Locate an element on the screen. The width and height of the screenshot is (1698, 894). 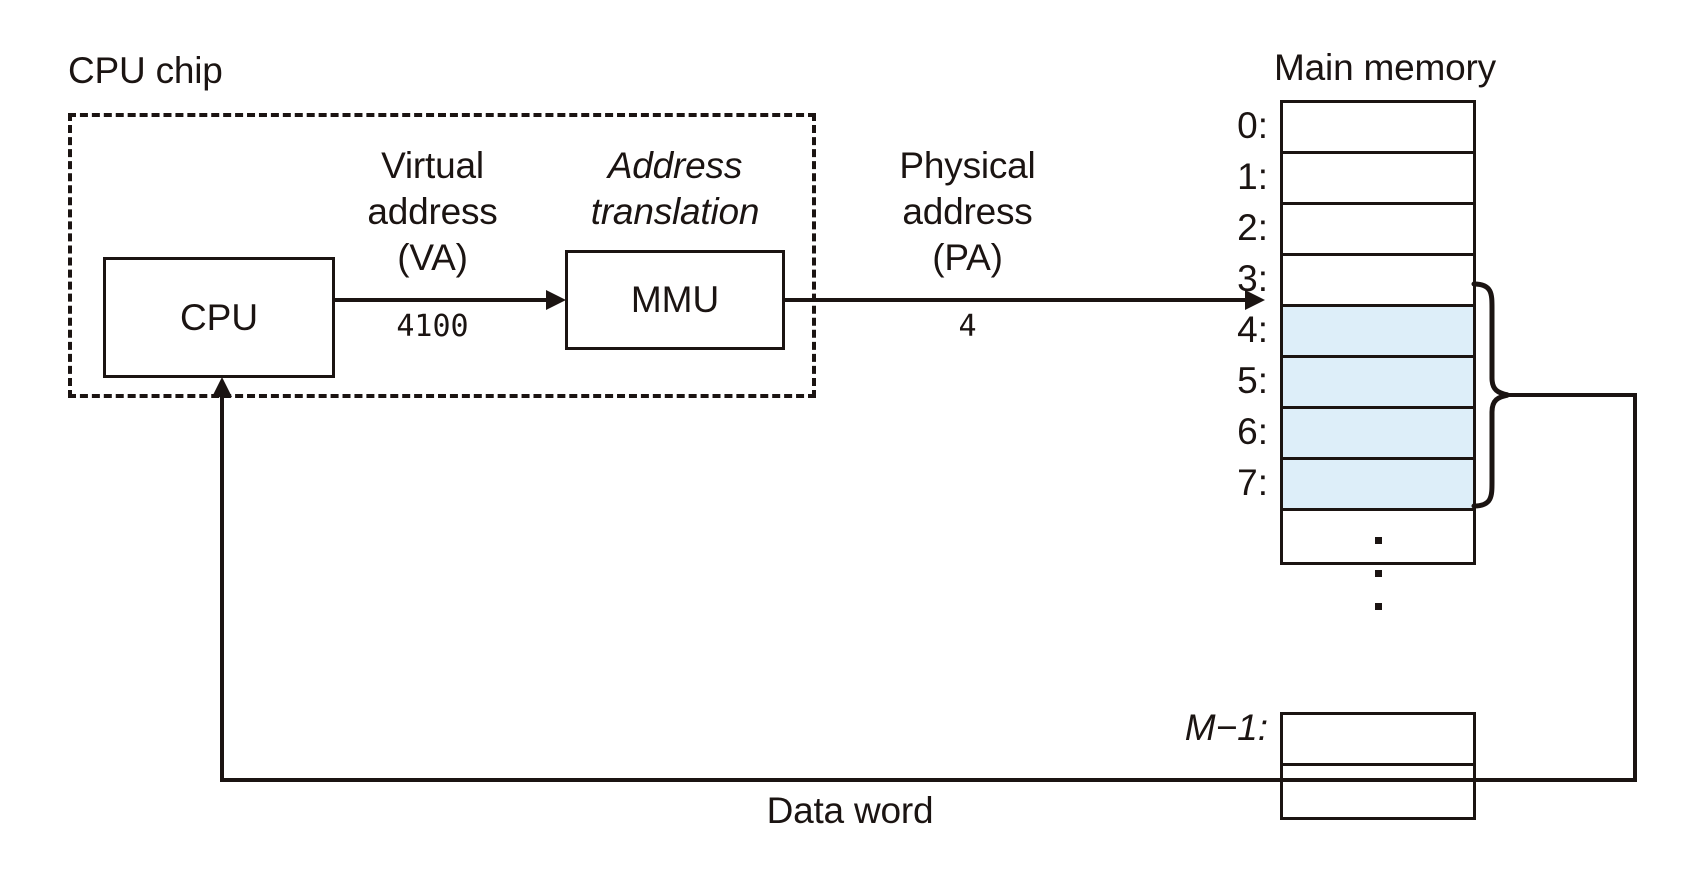
memory-index-last-text: M−1: is located at coordinates (1226, 727).